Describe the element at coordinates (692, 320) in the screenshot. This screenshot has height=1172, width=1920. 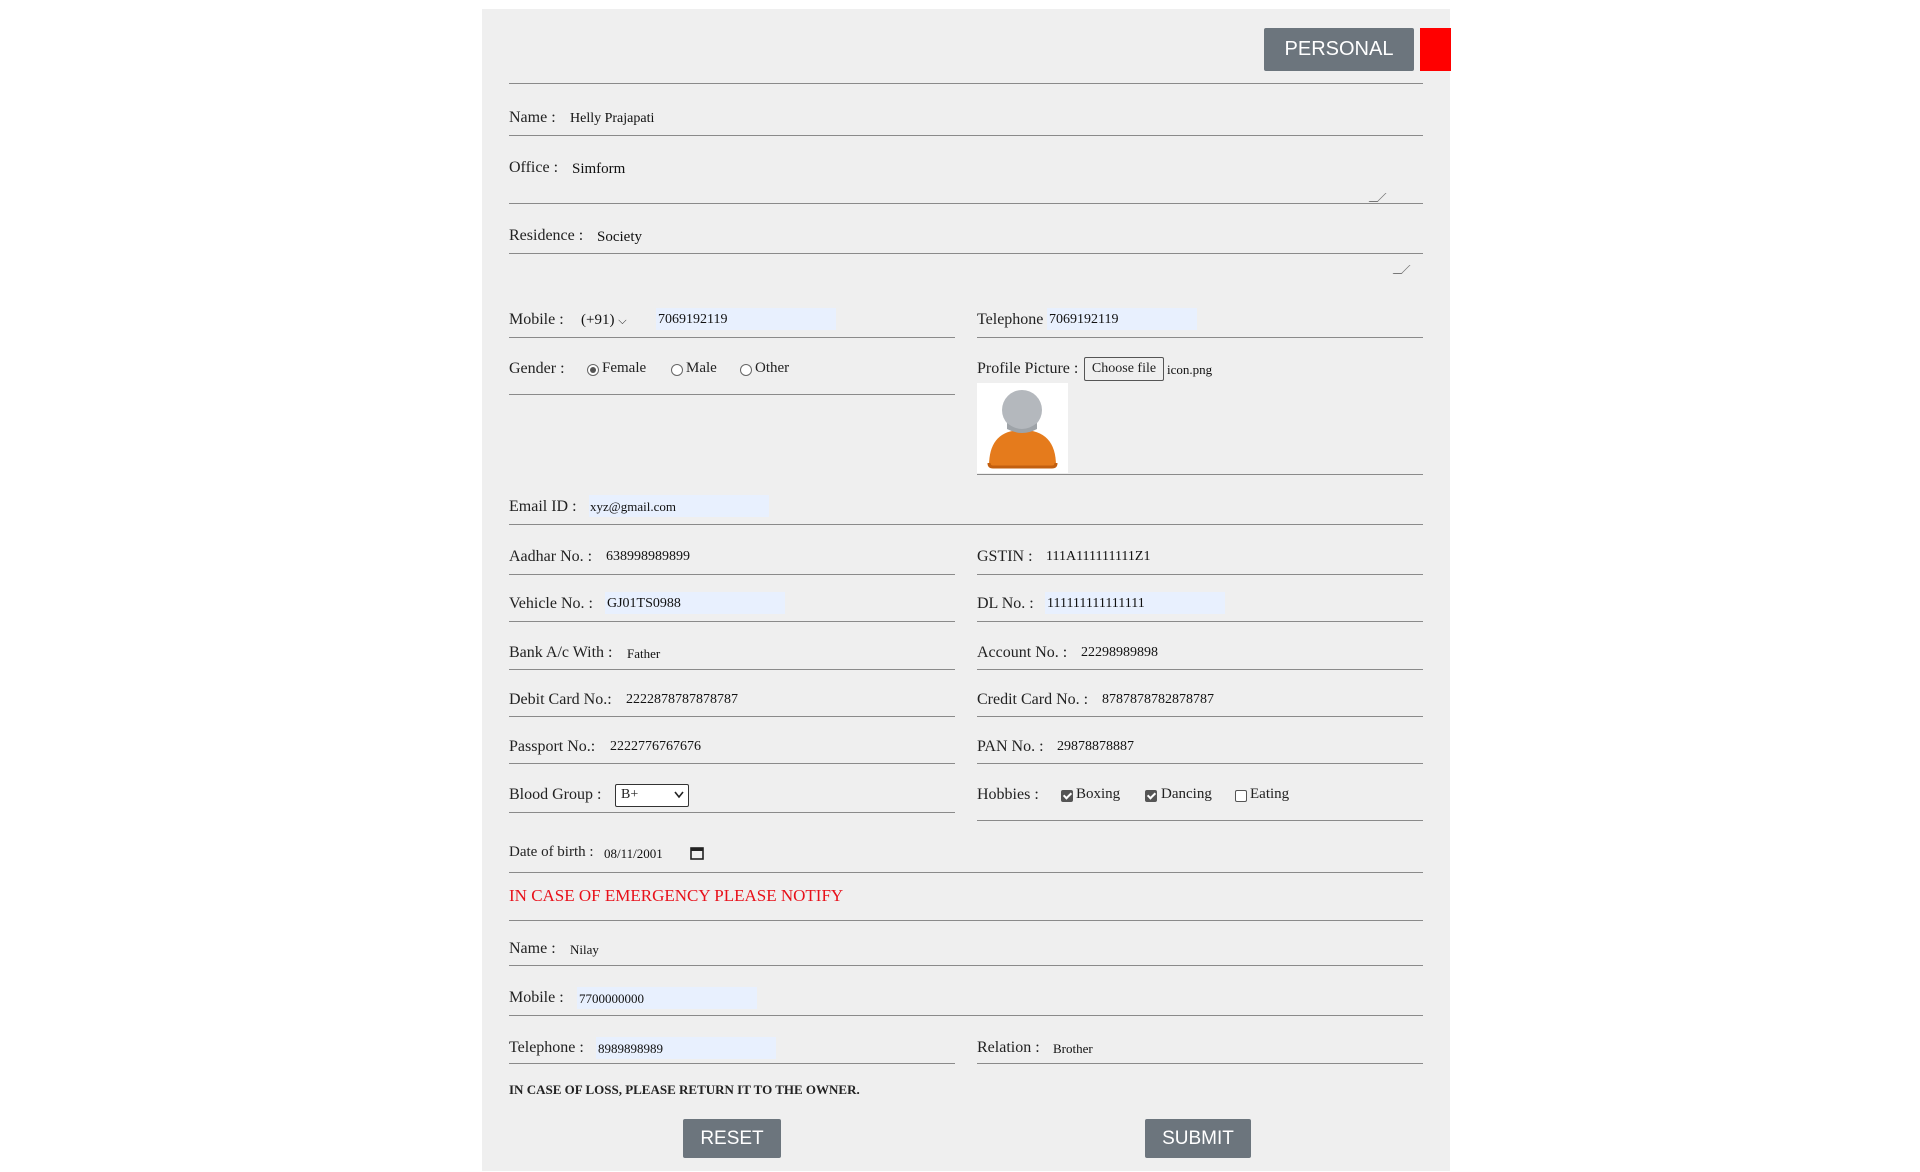
I see `mobile-input: 7069192119` at that location.